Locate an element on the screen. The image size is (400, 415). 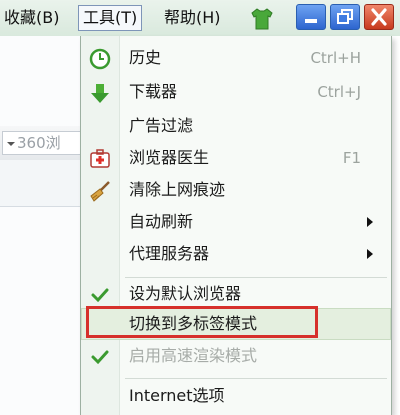
minimize-icon is located at coordinates (311, 21).